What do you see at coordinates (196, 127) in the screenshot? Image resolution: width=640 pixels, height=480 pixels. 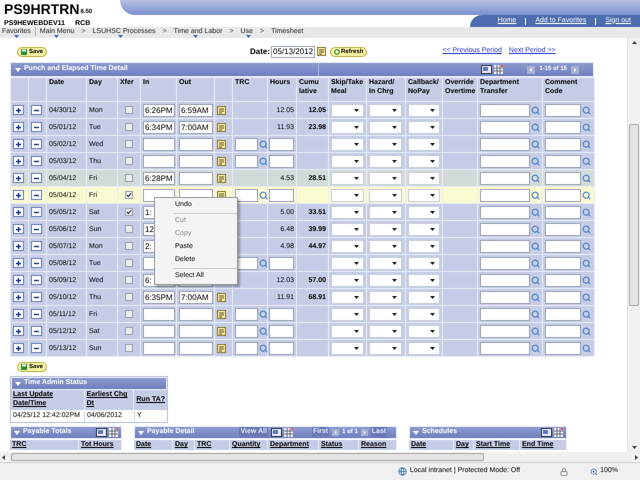 I see `input-field: 7:00AM` at bounding box center [196, 127].